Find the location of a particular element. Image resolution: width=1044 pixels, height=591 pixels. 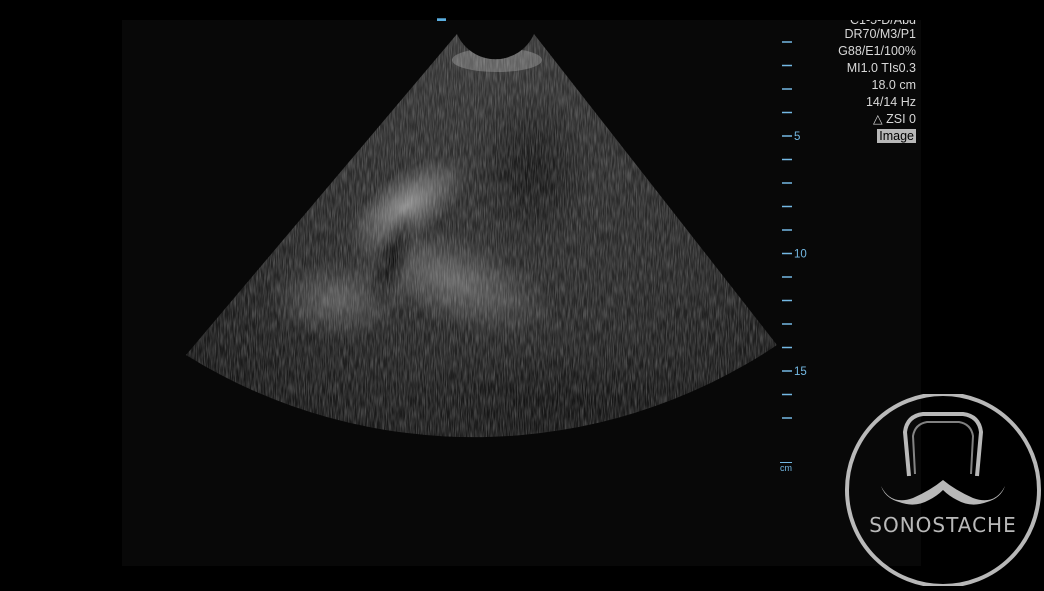

sonostache-logo: SONOSTACHE is located at coordinates (942, 490).